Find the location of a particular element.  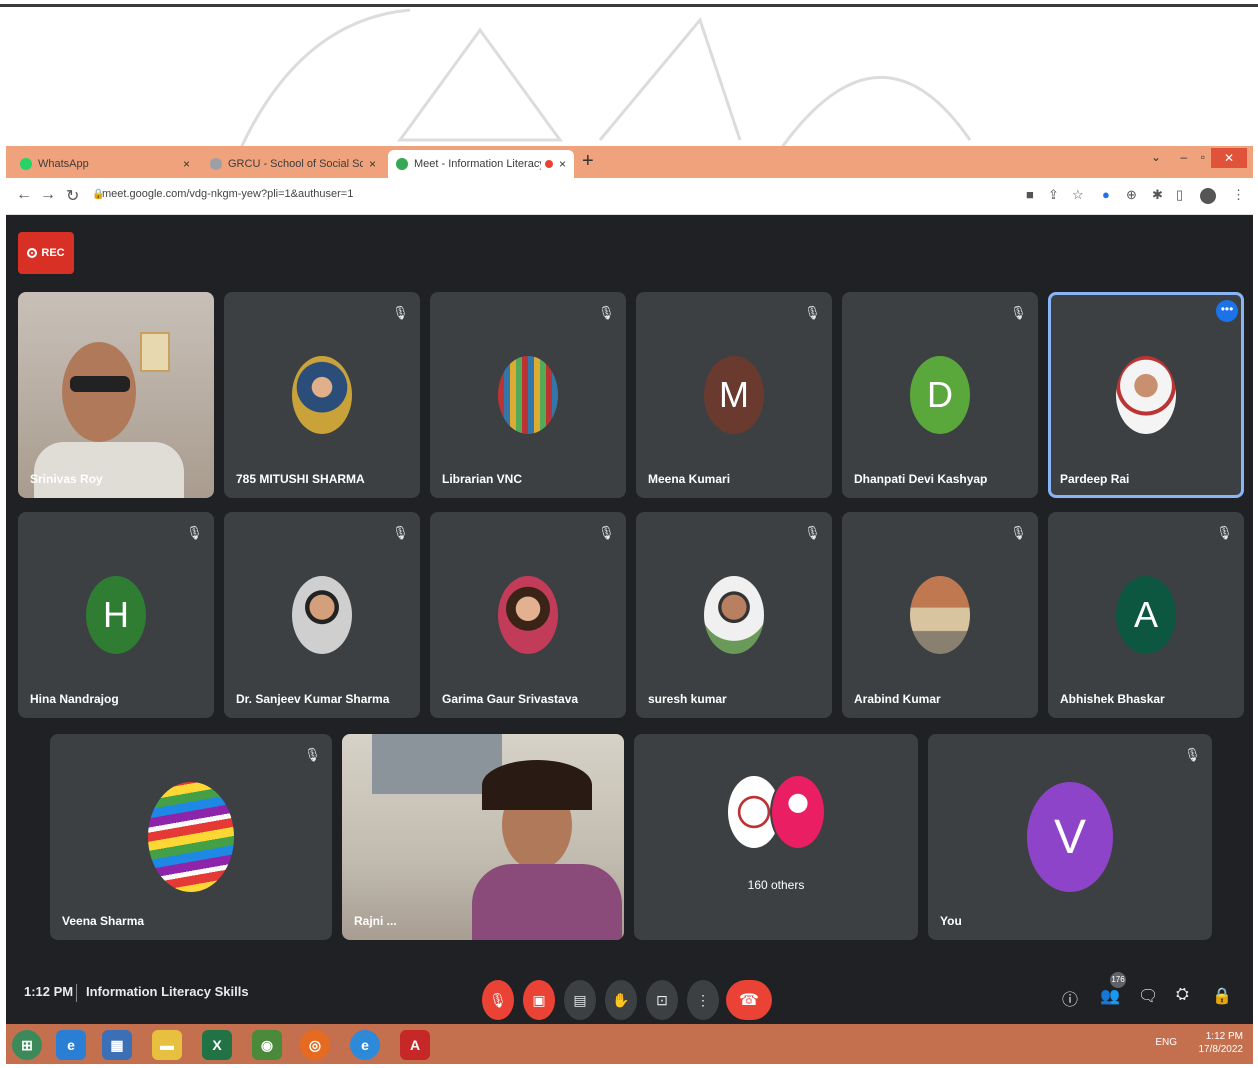

participant-avatar: D is located at coordinates (940, 395).